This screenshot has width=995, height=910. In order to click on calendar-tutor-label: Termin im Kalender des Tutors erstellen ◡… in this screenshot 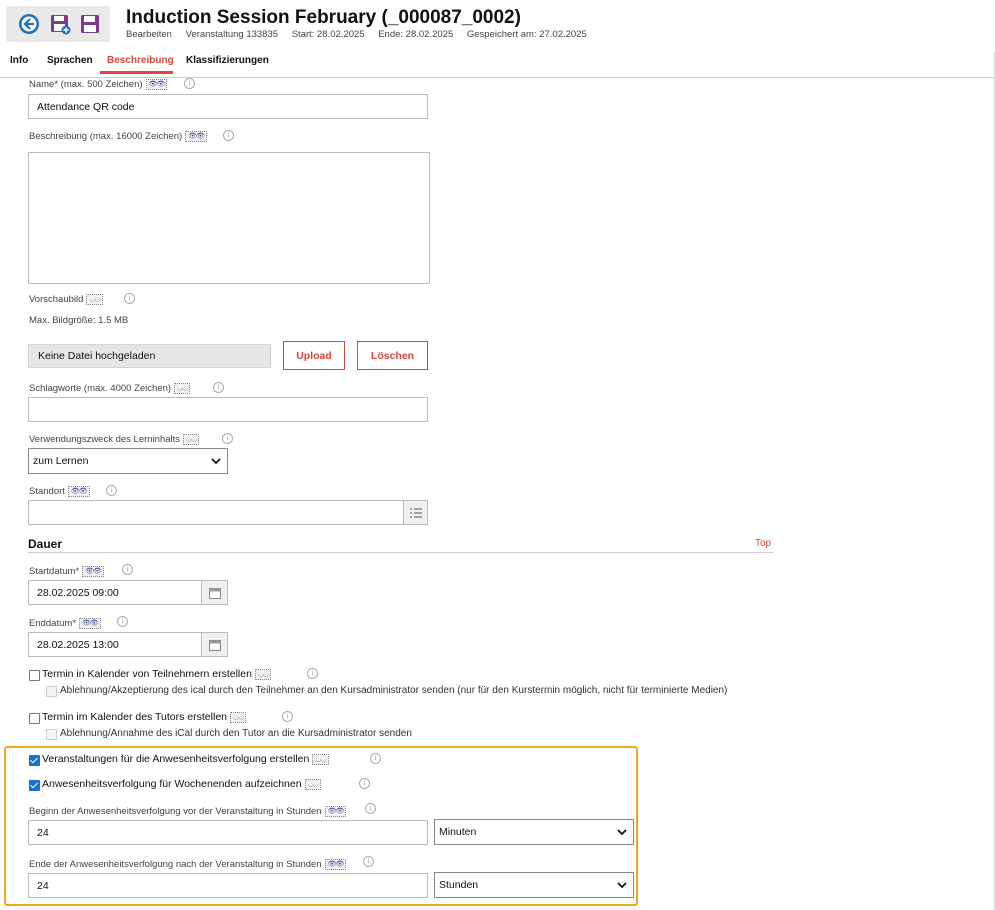, I will do `click(144, 717)`.